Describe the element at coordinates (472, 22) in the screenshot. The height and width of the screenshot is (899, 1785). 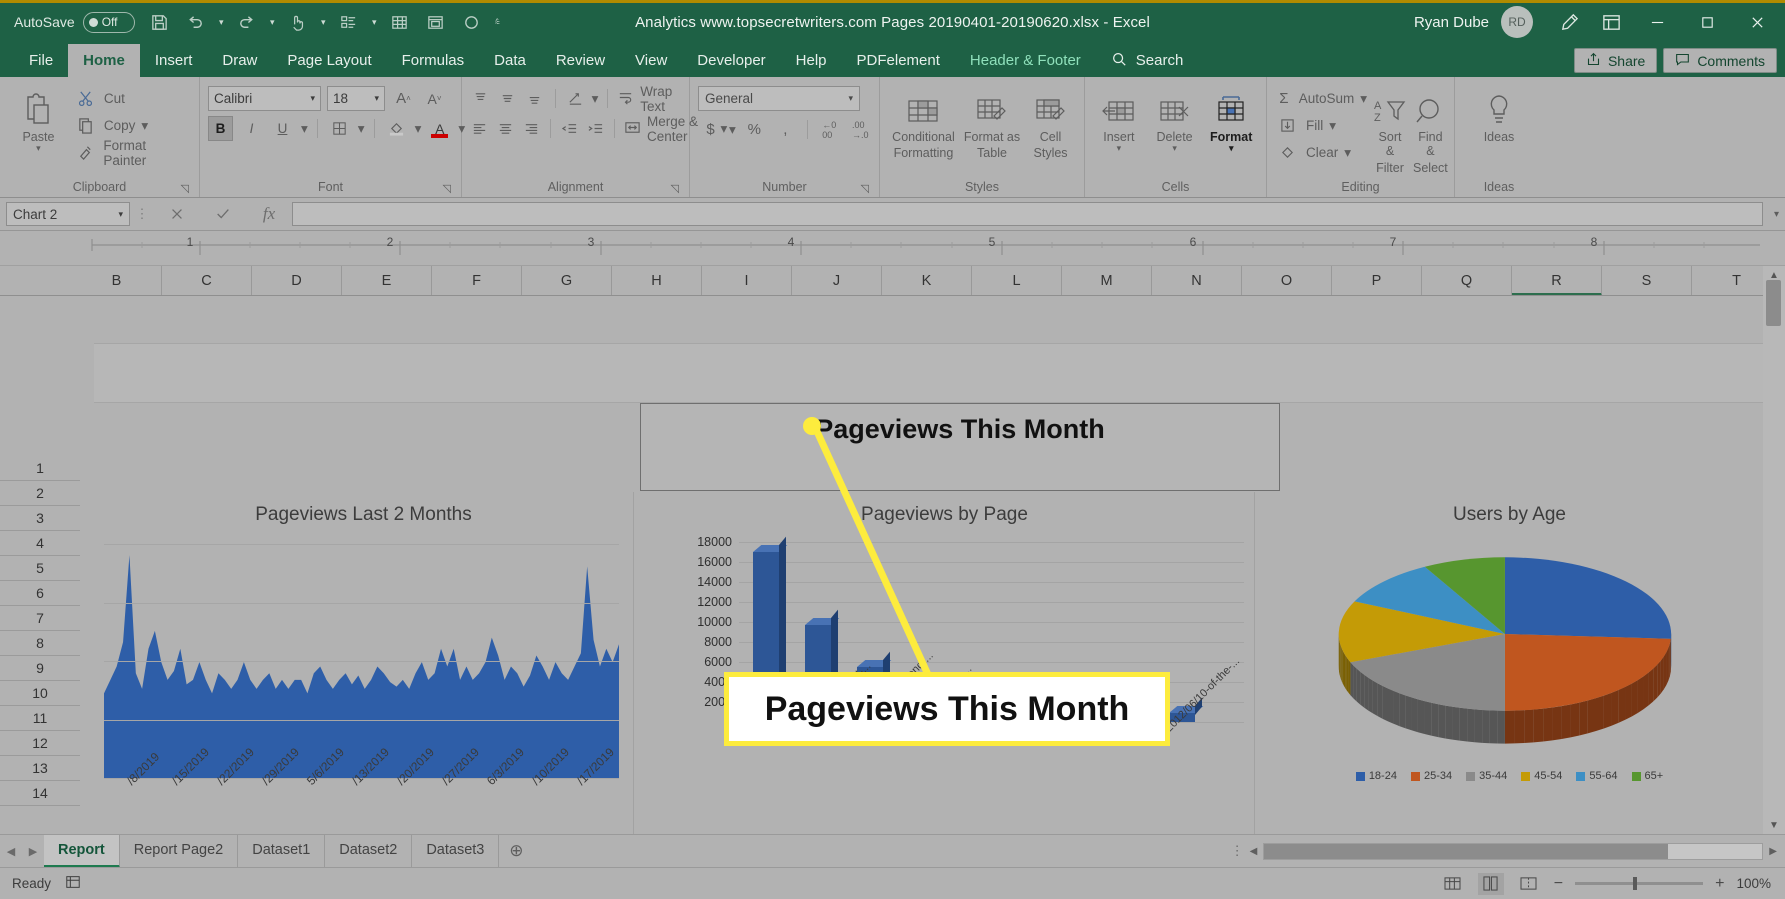
I see `record-macro-icon` at that location.